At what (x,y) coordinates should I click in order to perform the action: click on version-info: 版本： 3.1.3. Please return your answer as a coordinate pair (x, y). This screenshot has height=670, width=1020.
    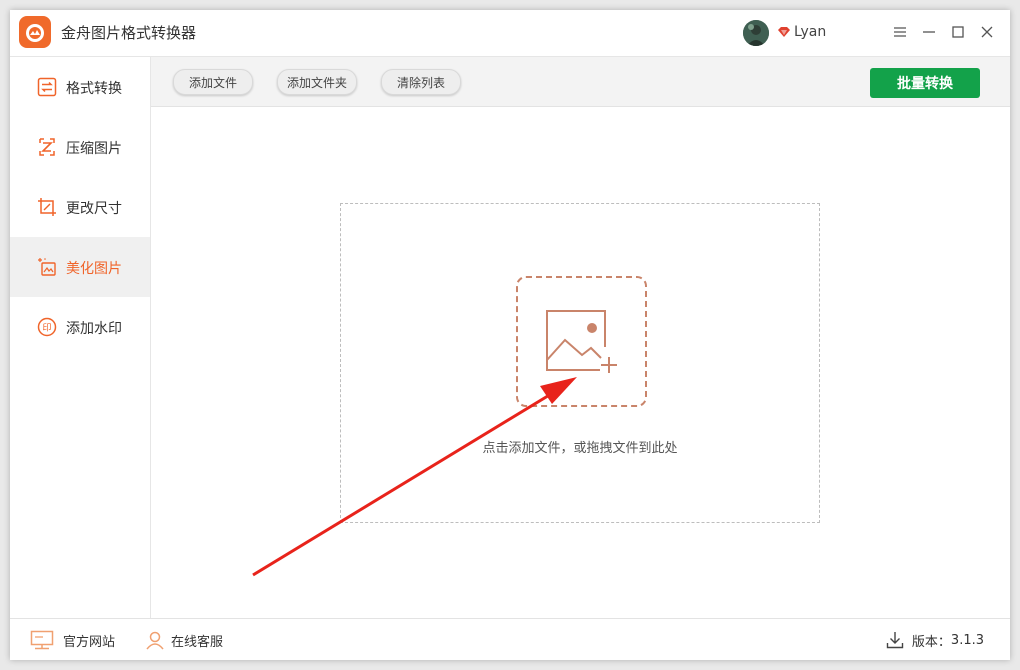
    Looking at the image, I should click on (935, 639).